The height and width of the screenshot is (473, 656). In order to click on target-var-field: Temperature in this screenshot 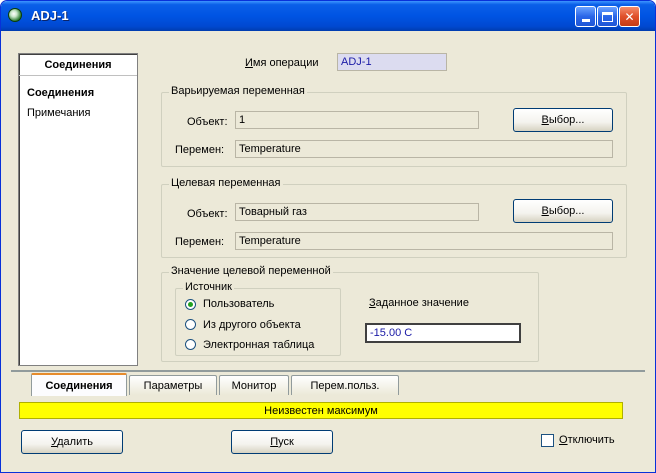, I will do `click(424, 241)`.